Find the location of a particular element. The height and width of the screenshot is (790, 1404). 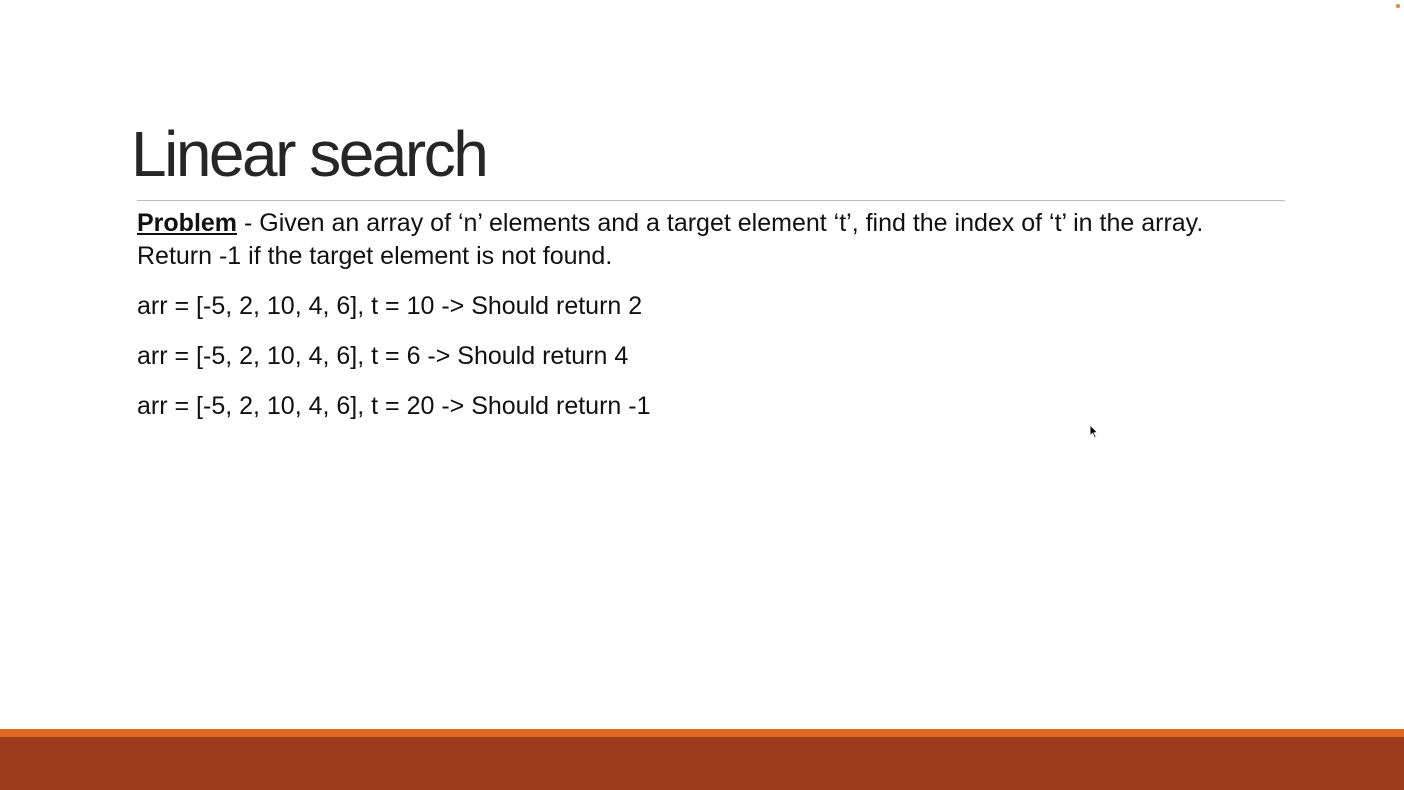

footer-band is located at coordinates (702, 763).